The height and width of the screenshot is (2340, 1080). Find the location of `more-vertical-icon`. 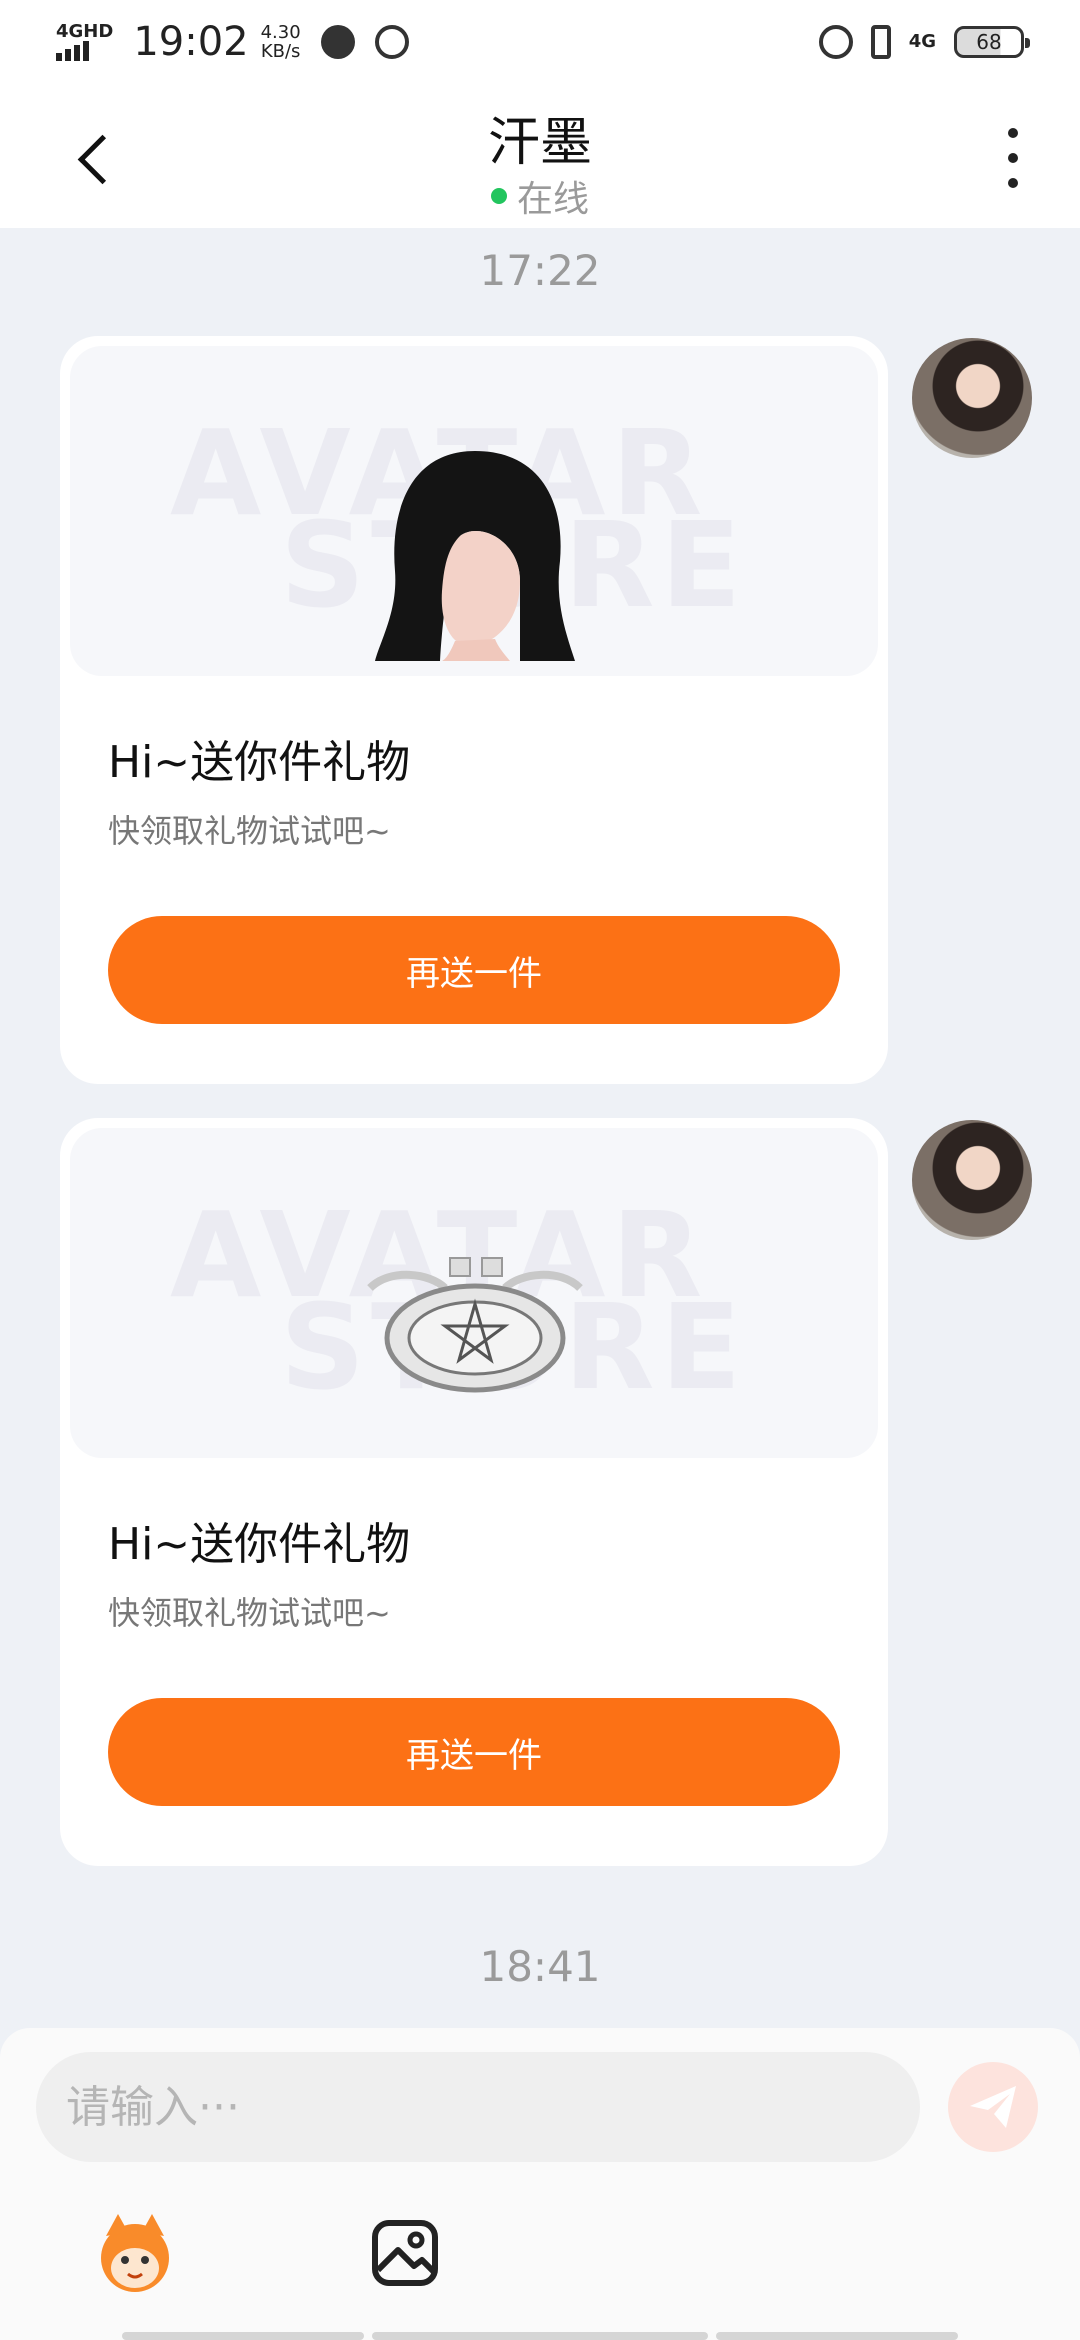

more-vertical-icon is located at coordinates (1013, 158).